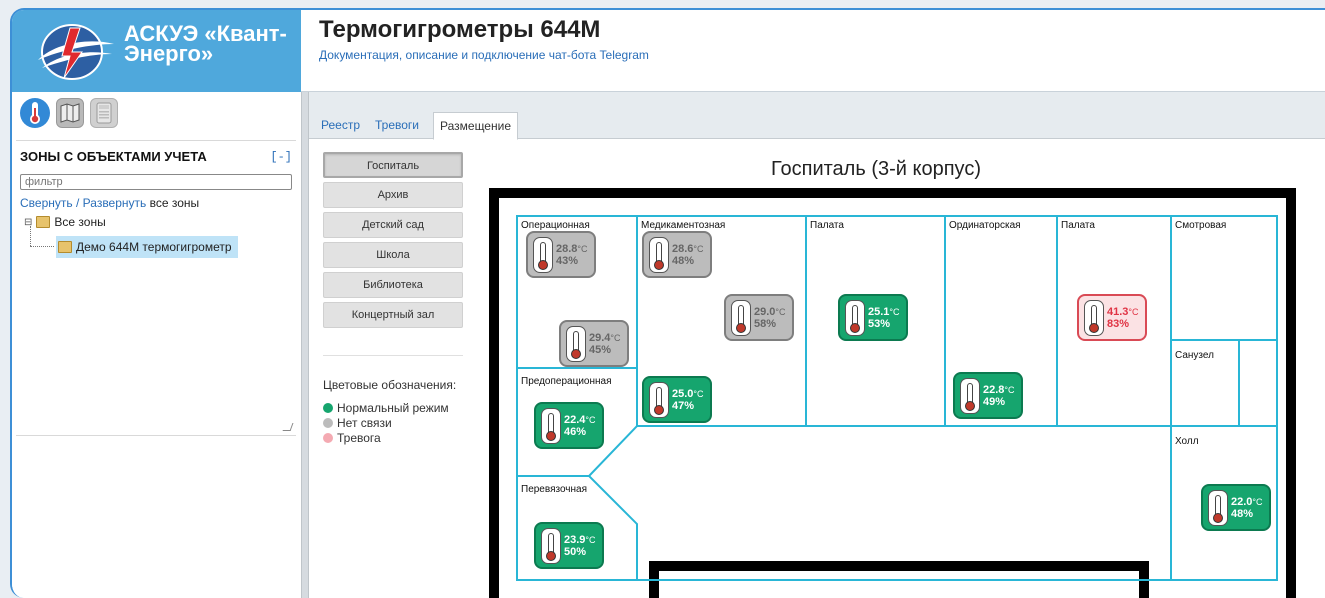 The image size is (1325, 598). I want to click on sensor-medication: 28.6°C 48%, so click(677, 254).